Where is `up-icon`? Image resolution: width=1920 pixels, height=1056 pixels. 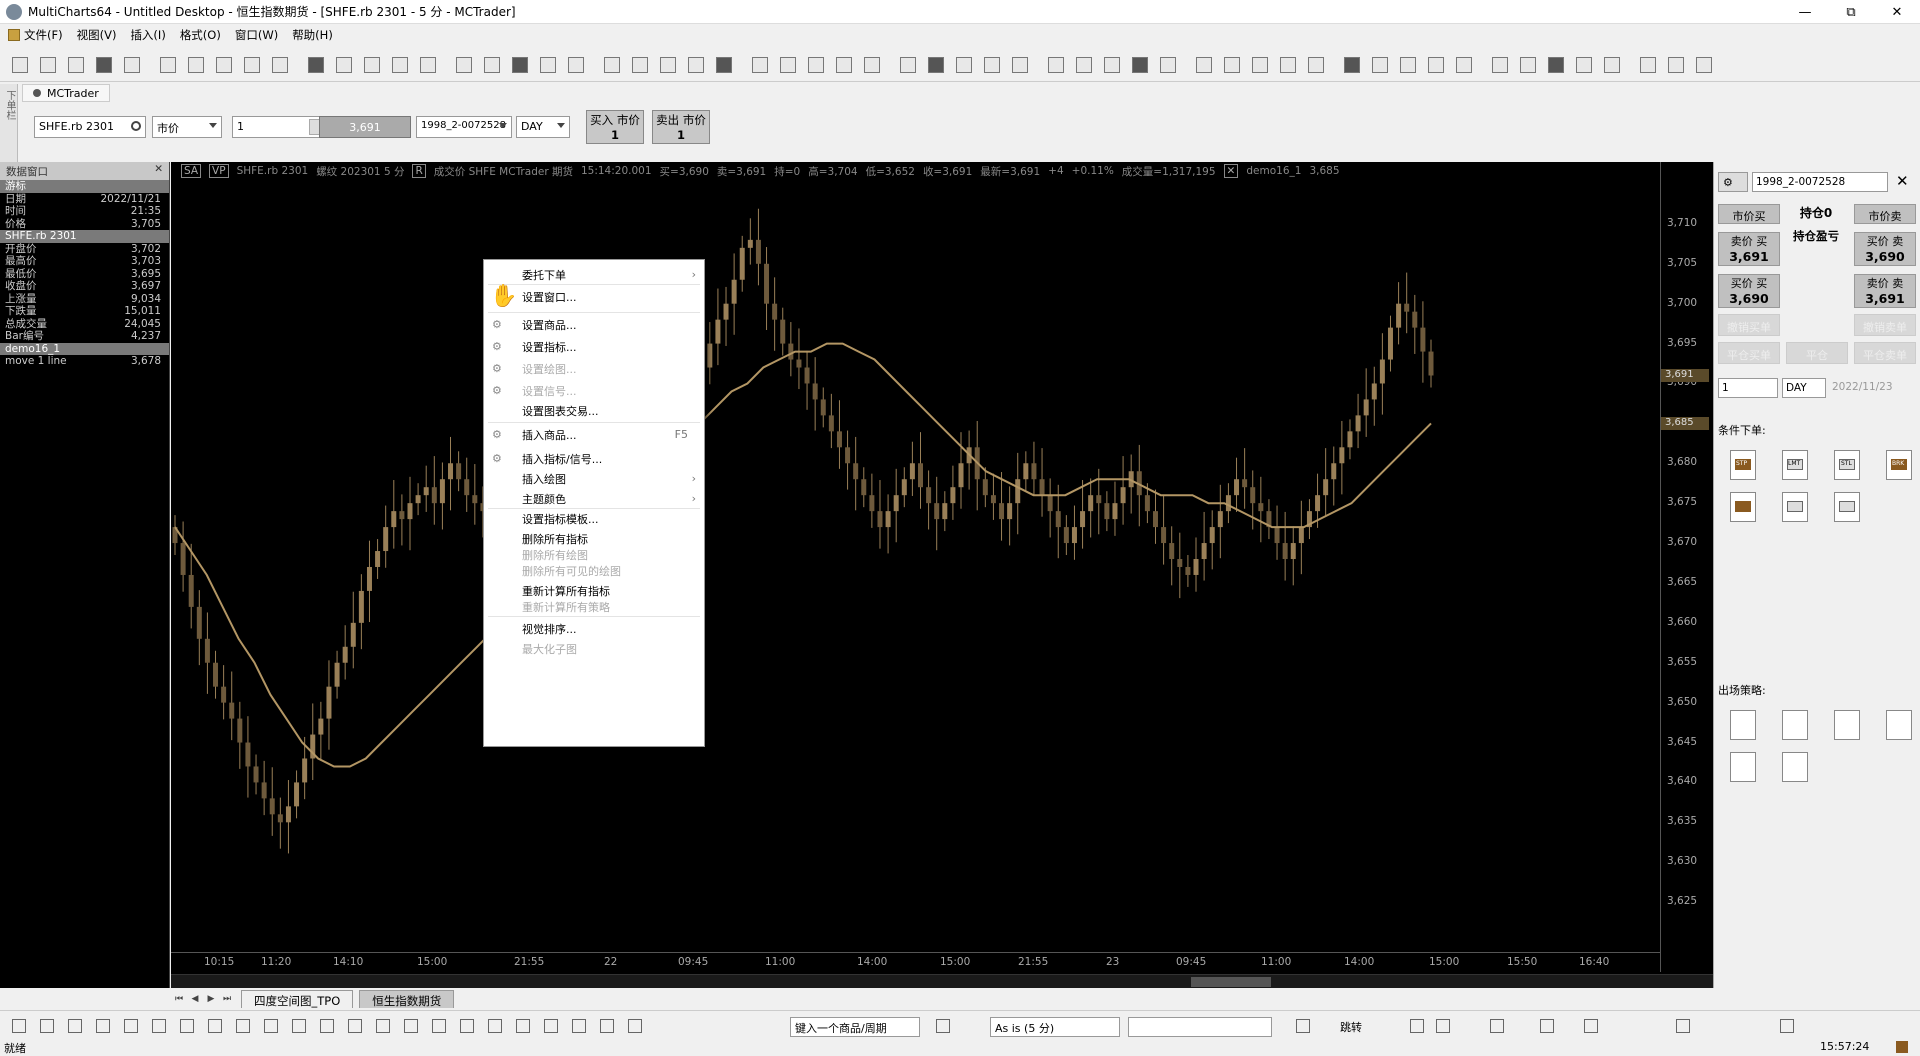
up-icon is located at coordinates (1464, 65).